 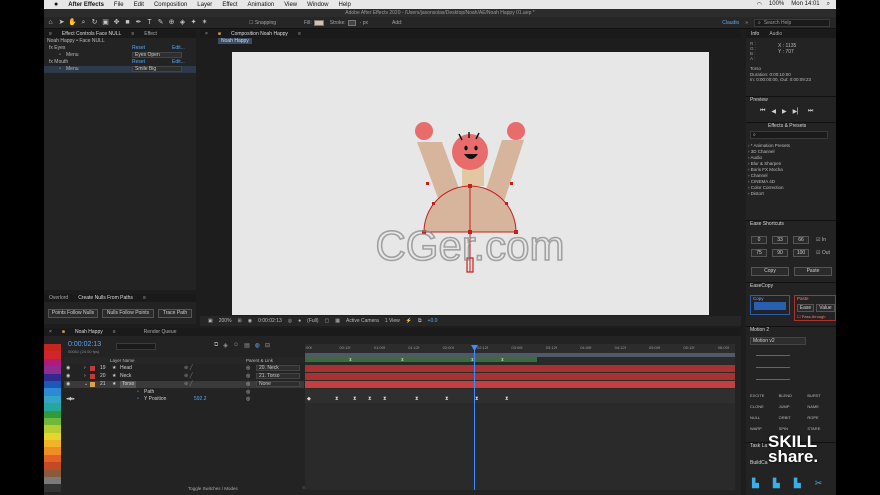 I want to click on camera-tool-icon: ▣, so click(x=105, y=22).